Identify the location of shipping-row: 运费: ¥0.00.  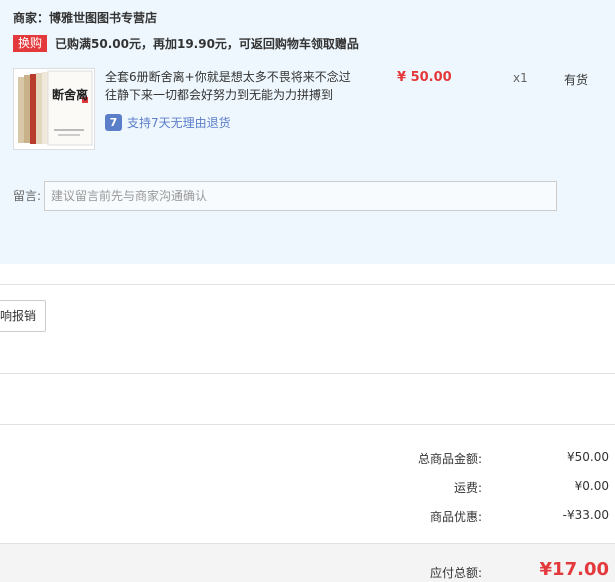
(307, 489).